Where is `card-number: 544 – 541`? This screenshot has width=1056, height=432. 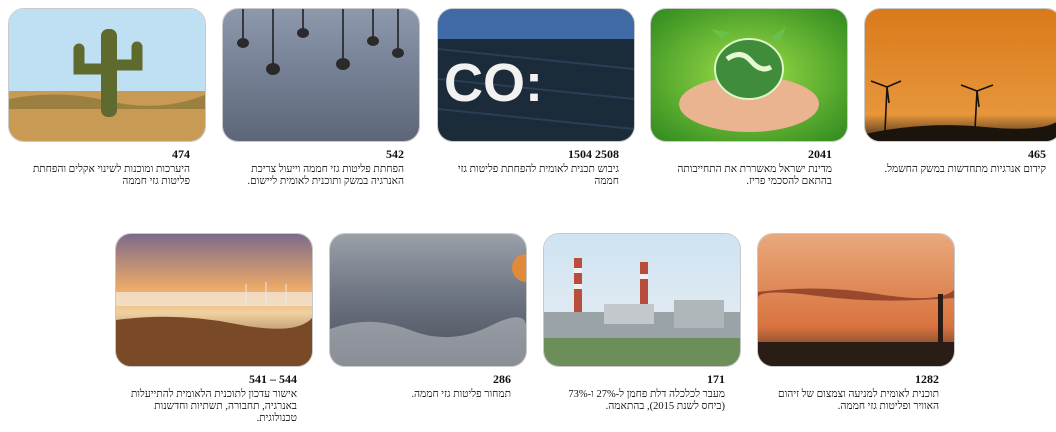
card-number: 544 – 541 is located at coordinates (273, 379).